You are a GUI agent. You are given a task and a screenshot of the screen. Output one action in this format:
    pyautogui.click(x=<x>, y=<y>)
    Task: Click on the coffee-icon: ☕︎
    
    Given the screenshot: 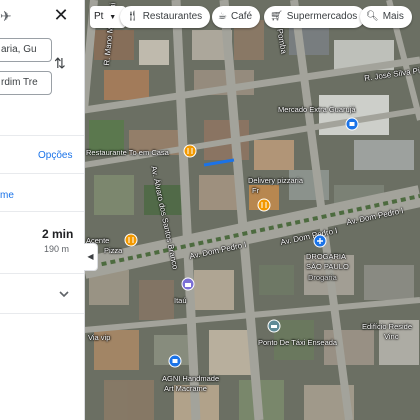 What is the action you would take?
    pyautogui.click(x=222, y=16)
    